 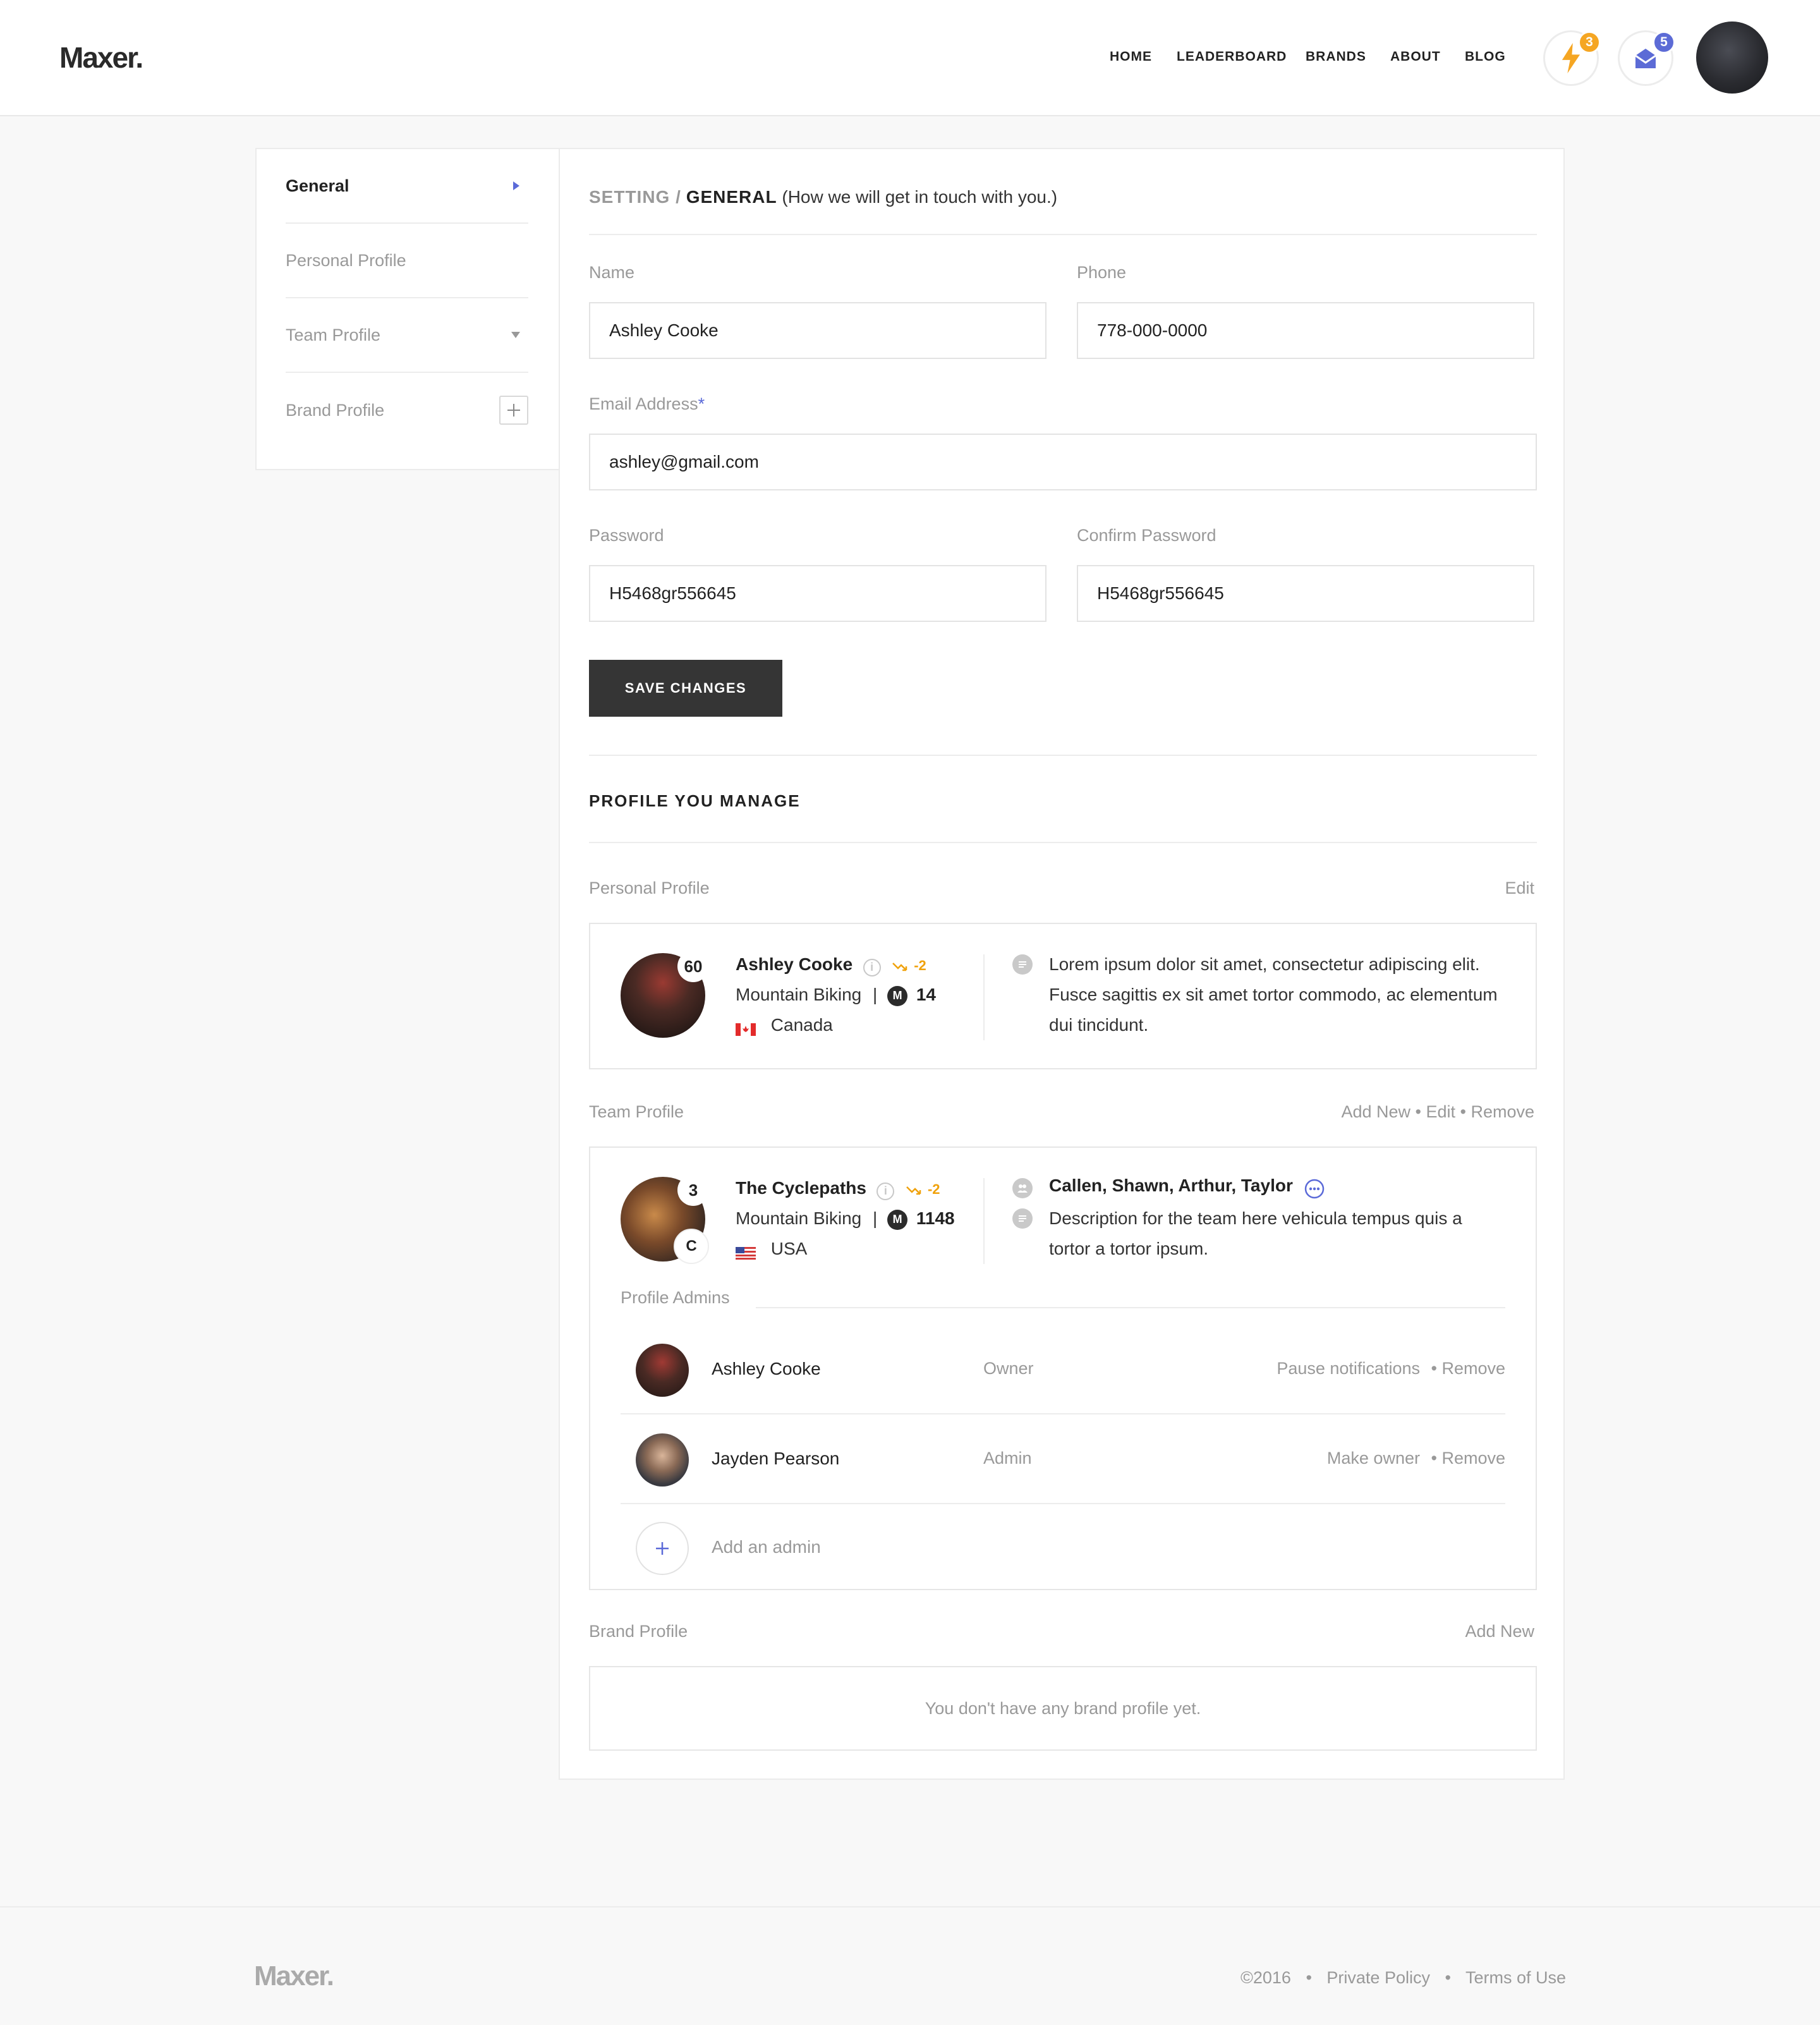 I want to click on nav-about: ABOUT, so click(x=1415, y=57).